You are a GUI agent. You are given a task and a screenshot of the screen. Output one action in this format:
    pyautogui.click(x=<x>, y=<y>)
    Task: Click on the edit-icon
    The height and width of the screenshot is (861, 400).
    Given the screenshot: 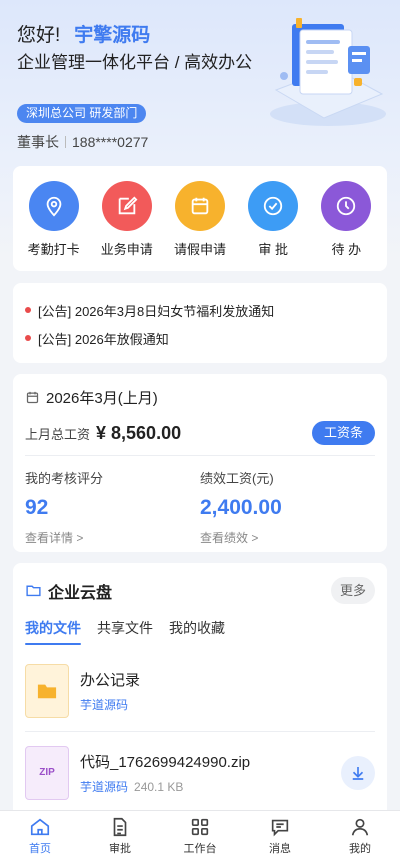 What is the action you would take?
    pyautogui.click(x=126, y=206)
    